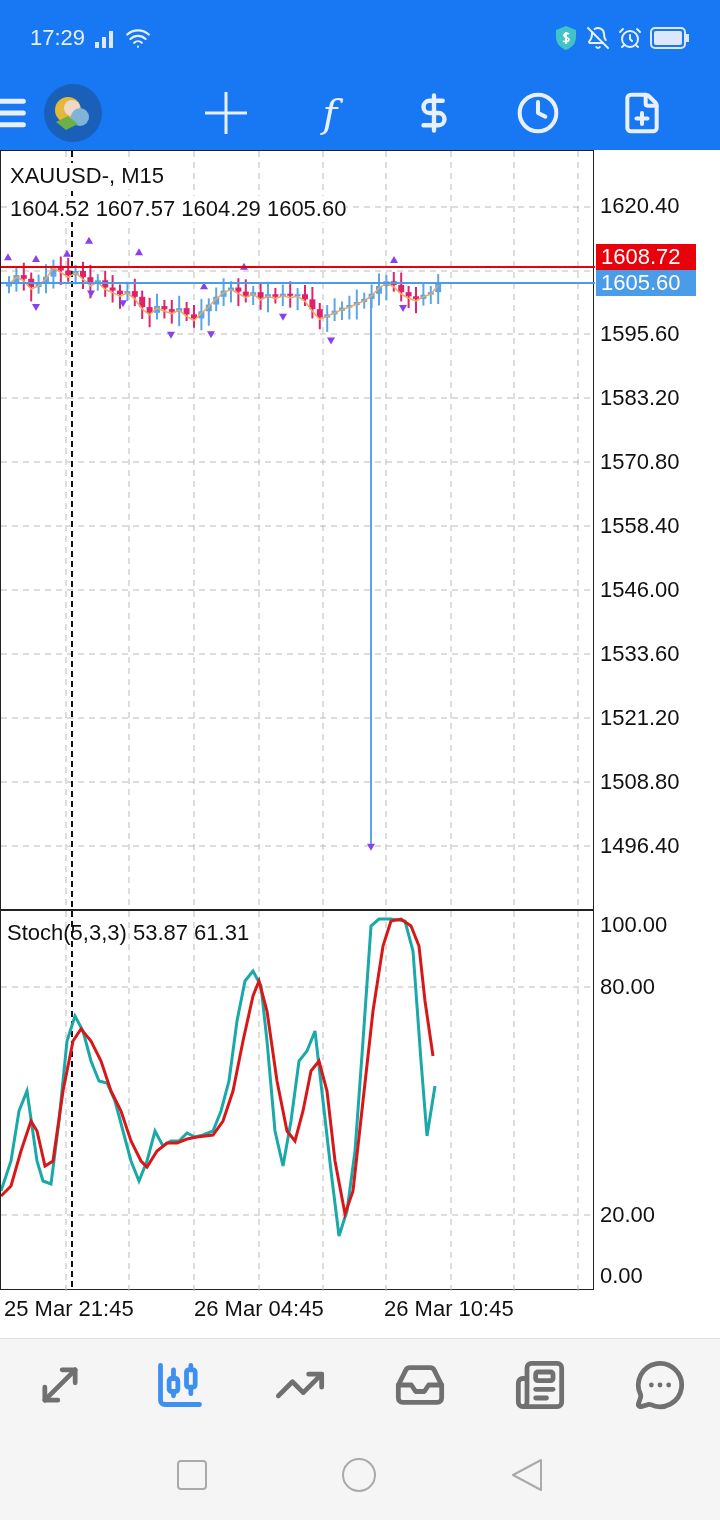 The height and width of the screenshot is (1520, 720). I want to click on time-label: 25 Mar 21:45, so click(69, 1309).